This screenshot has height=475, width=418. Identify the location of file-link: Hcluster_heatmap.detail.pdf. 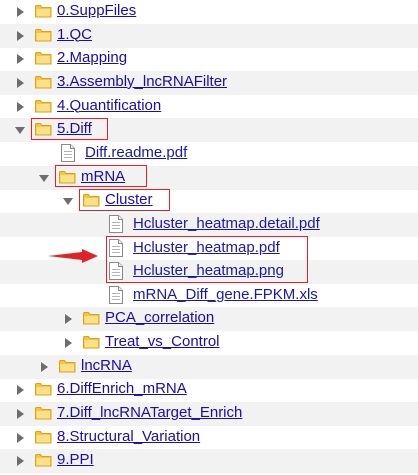
(226, 224).